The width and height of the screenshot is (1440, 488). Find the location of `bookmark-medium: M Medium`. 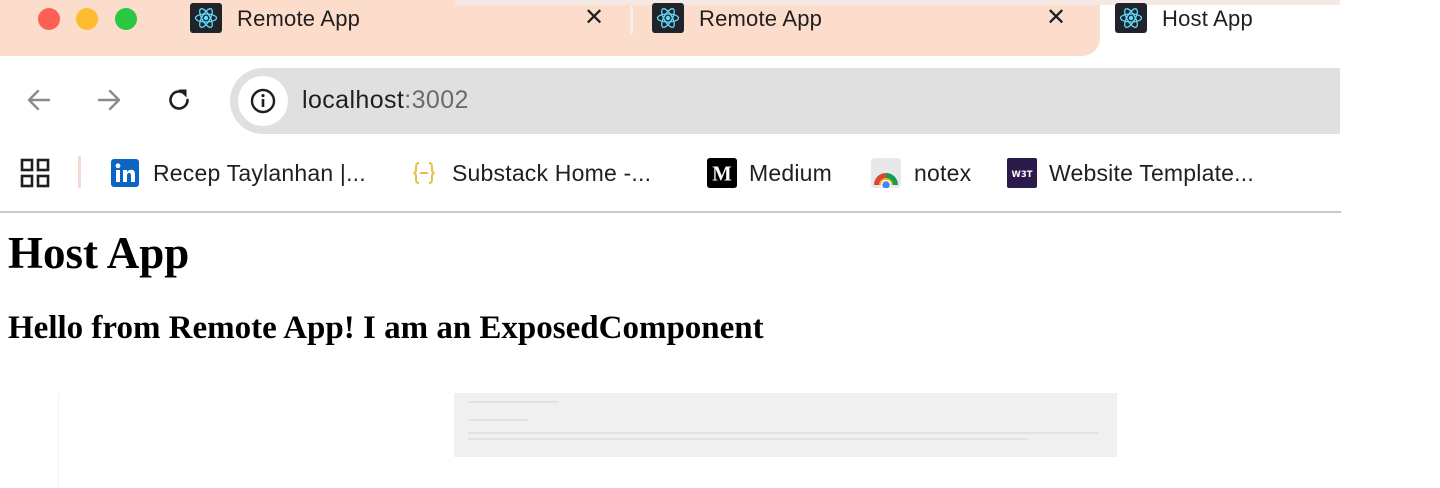

bookmark-medium: M Medium is located at coordinates (769, 173).